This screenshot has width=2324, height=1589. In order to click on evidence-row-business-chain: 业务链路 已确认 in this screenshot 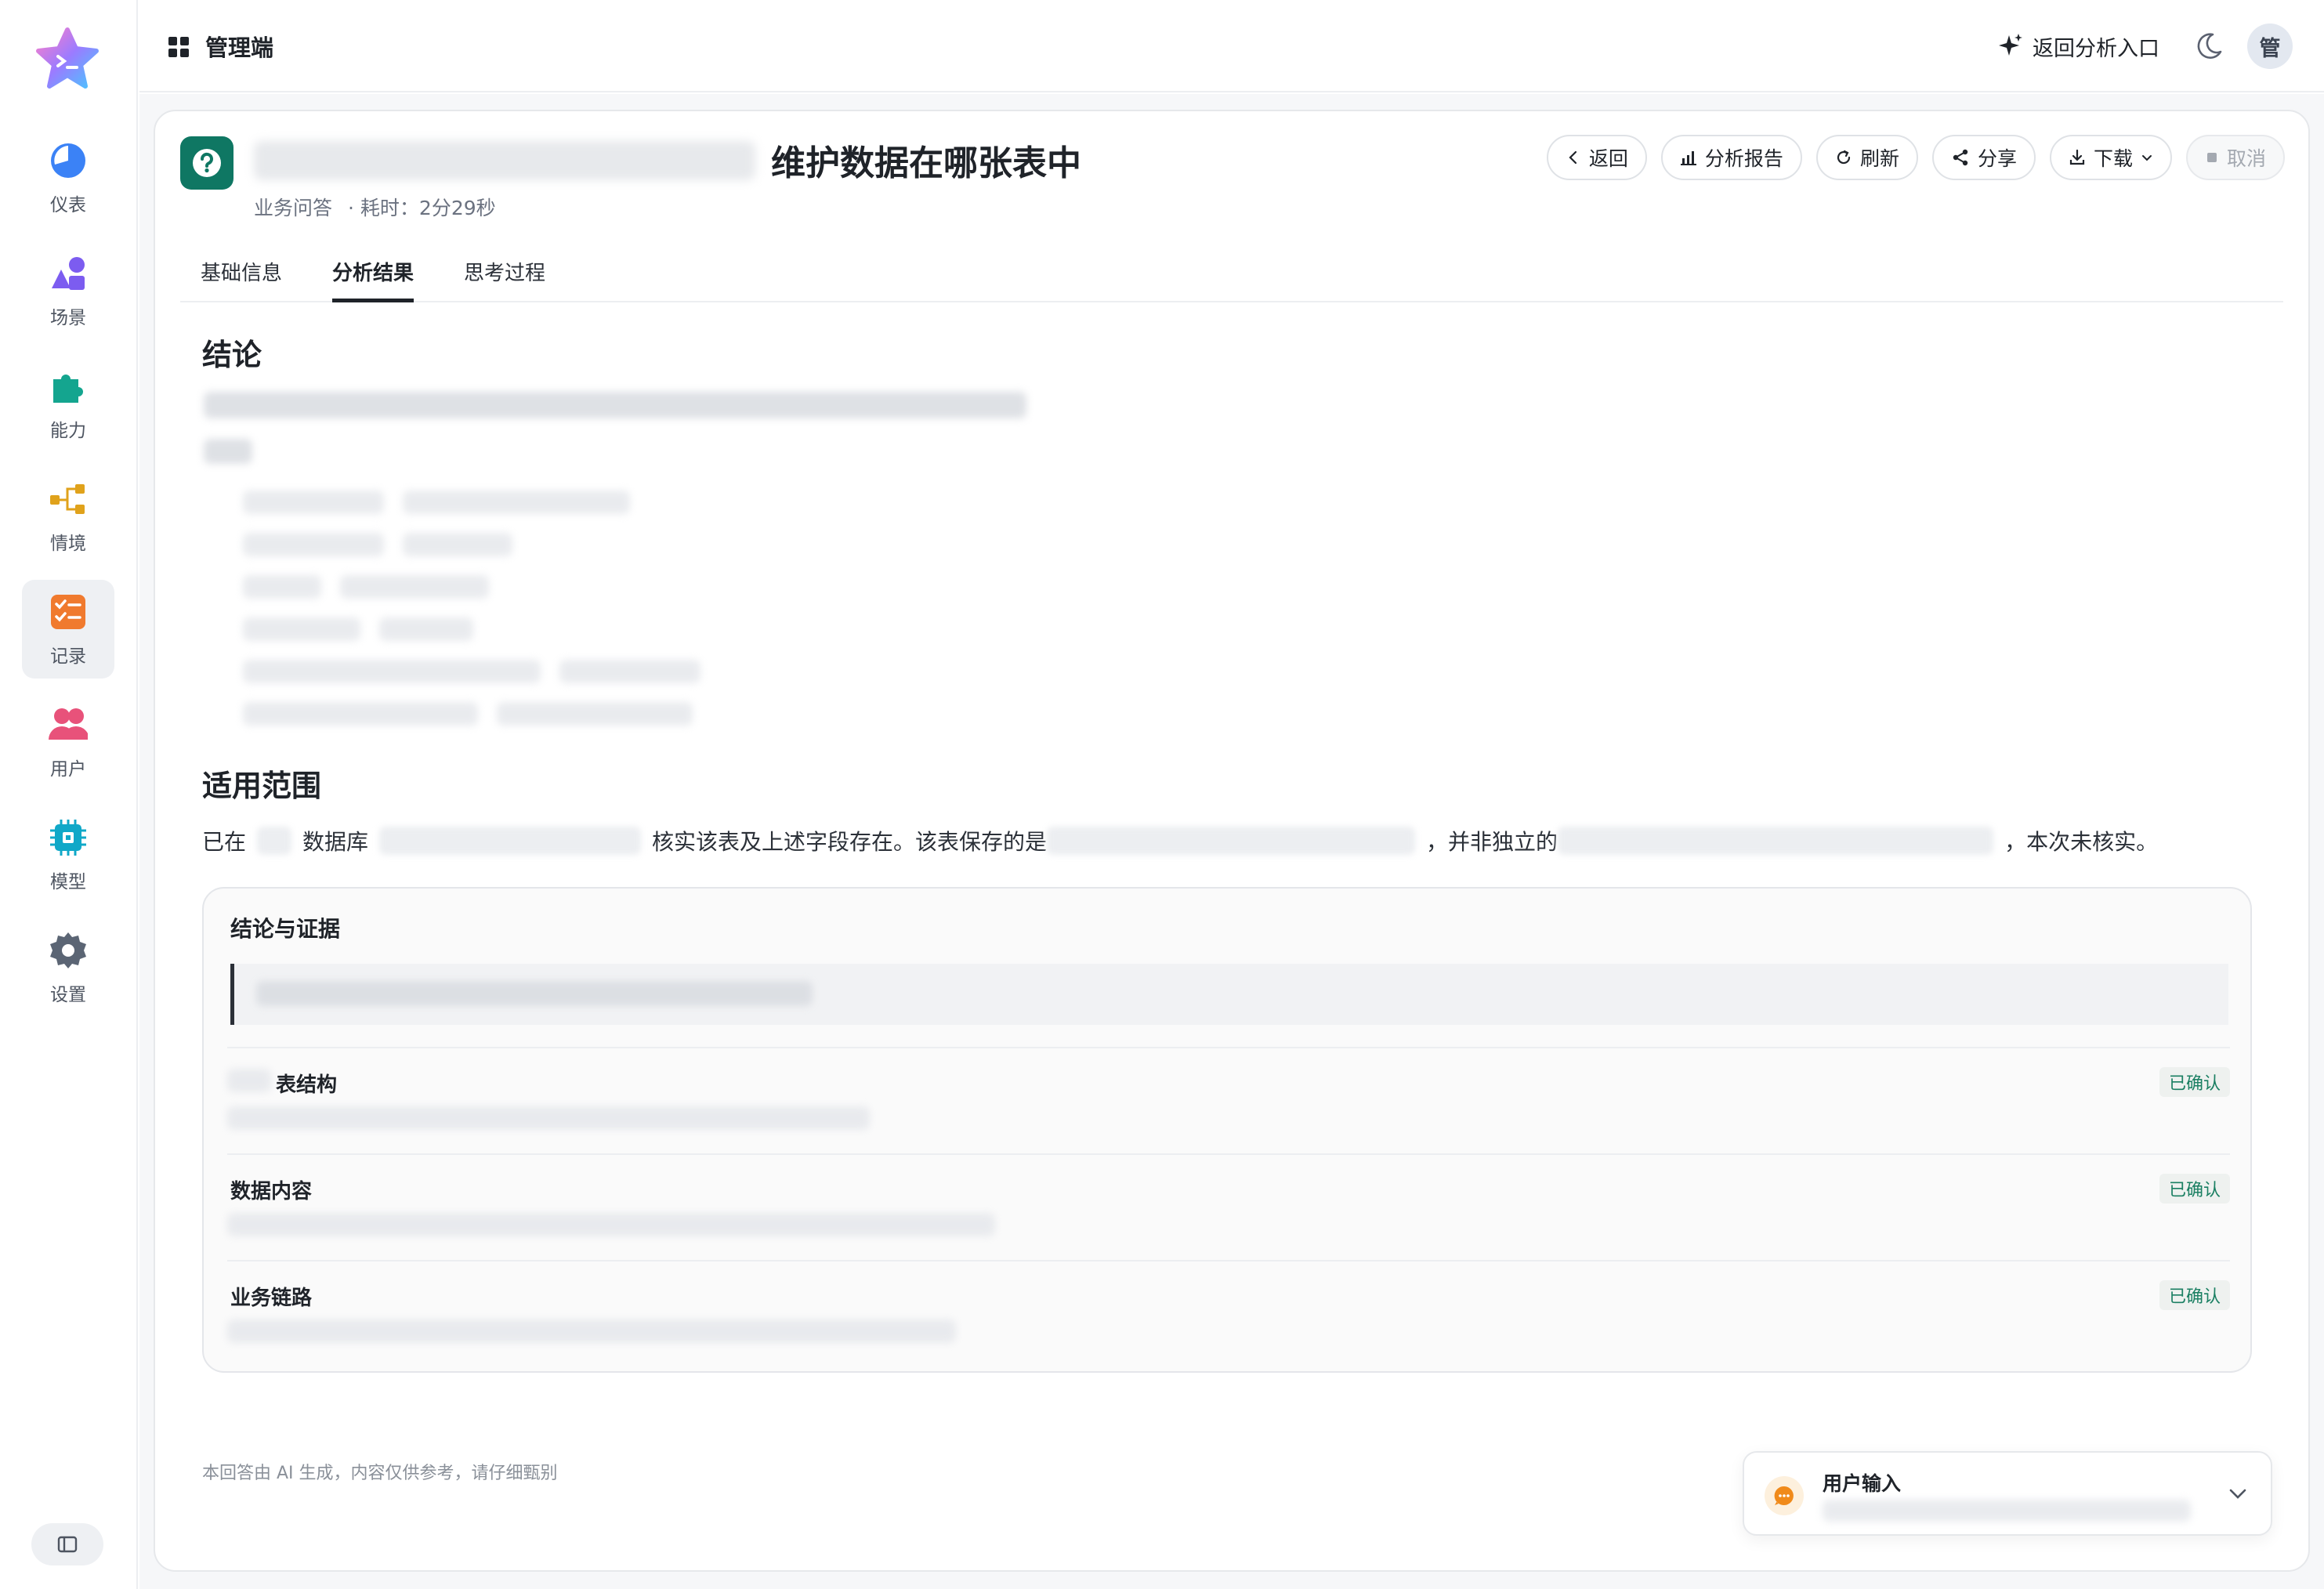, I will do `click(1228, 1313)`.